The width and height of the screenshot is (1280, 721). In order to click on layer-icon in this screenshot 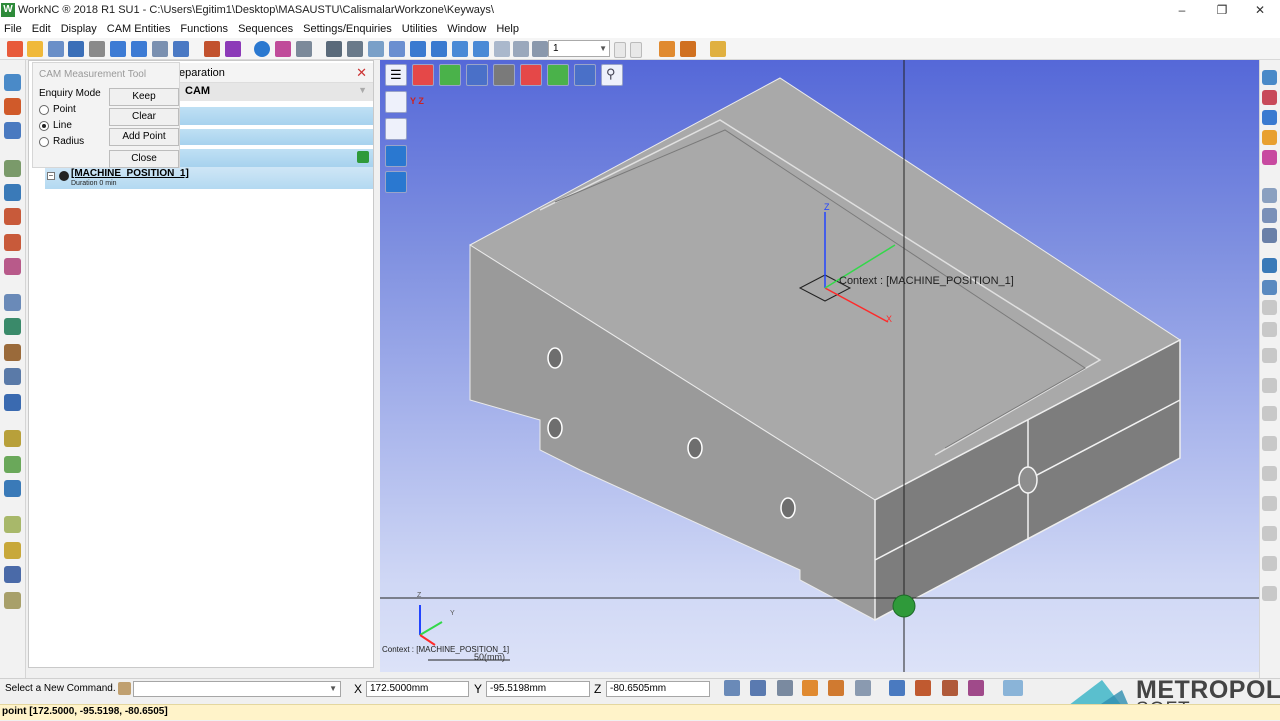, I will do `click(897, 688)`.